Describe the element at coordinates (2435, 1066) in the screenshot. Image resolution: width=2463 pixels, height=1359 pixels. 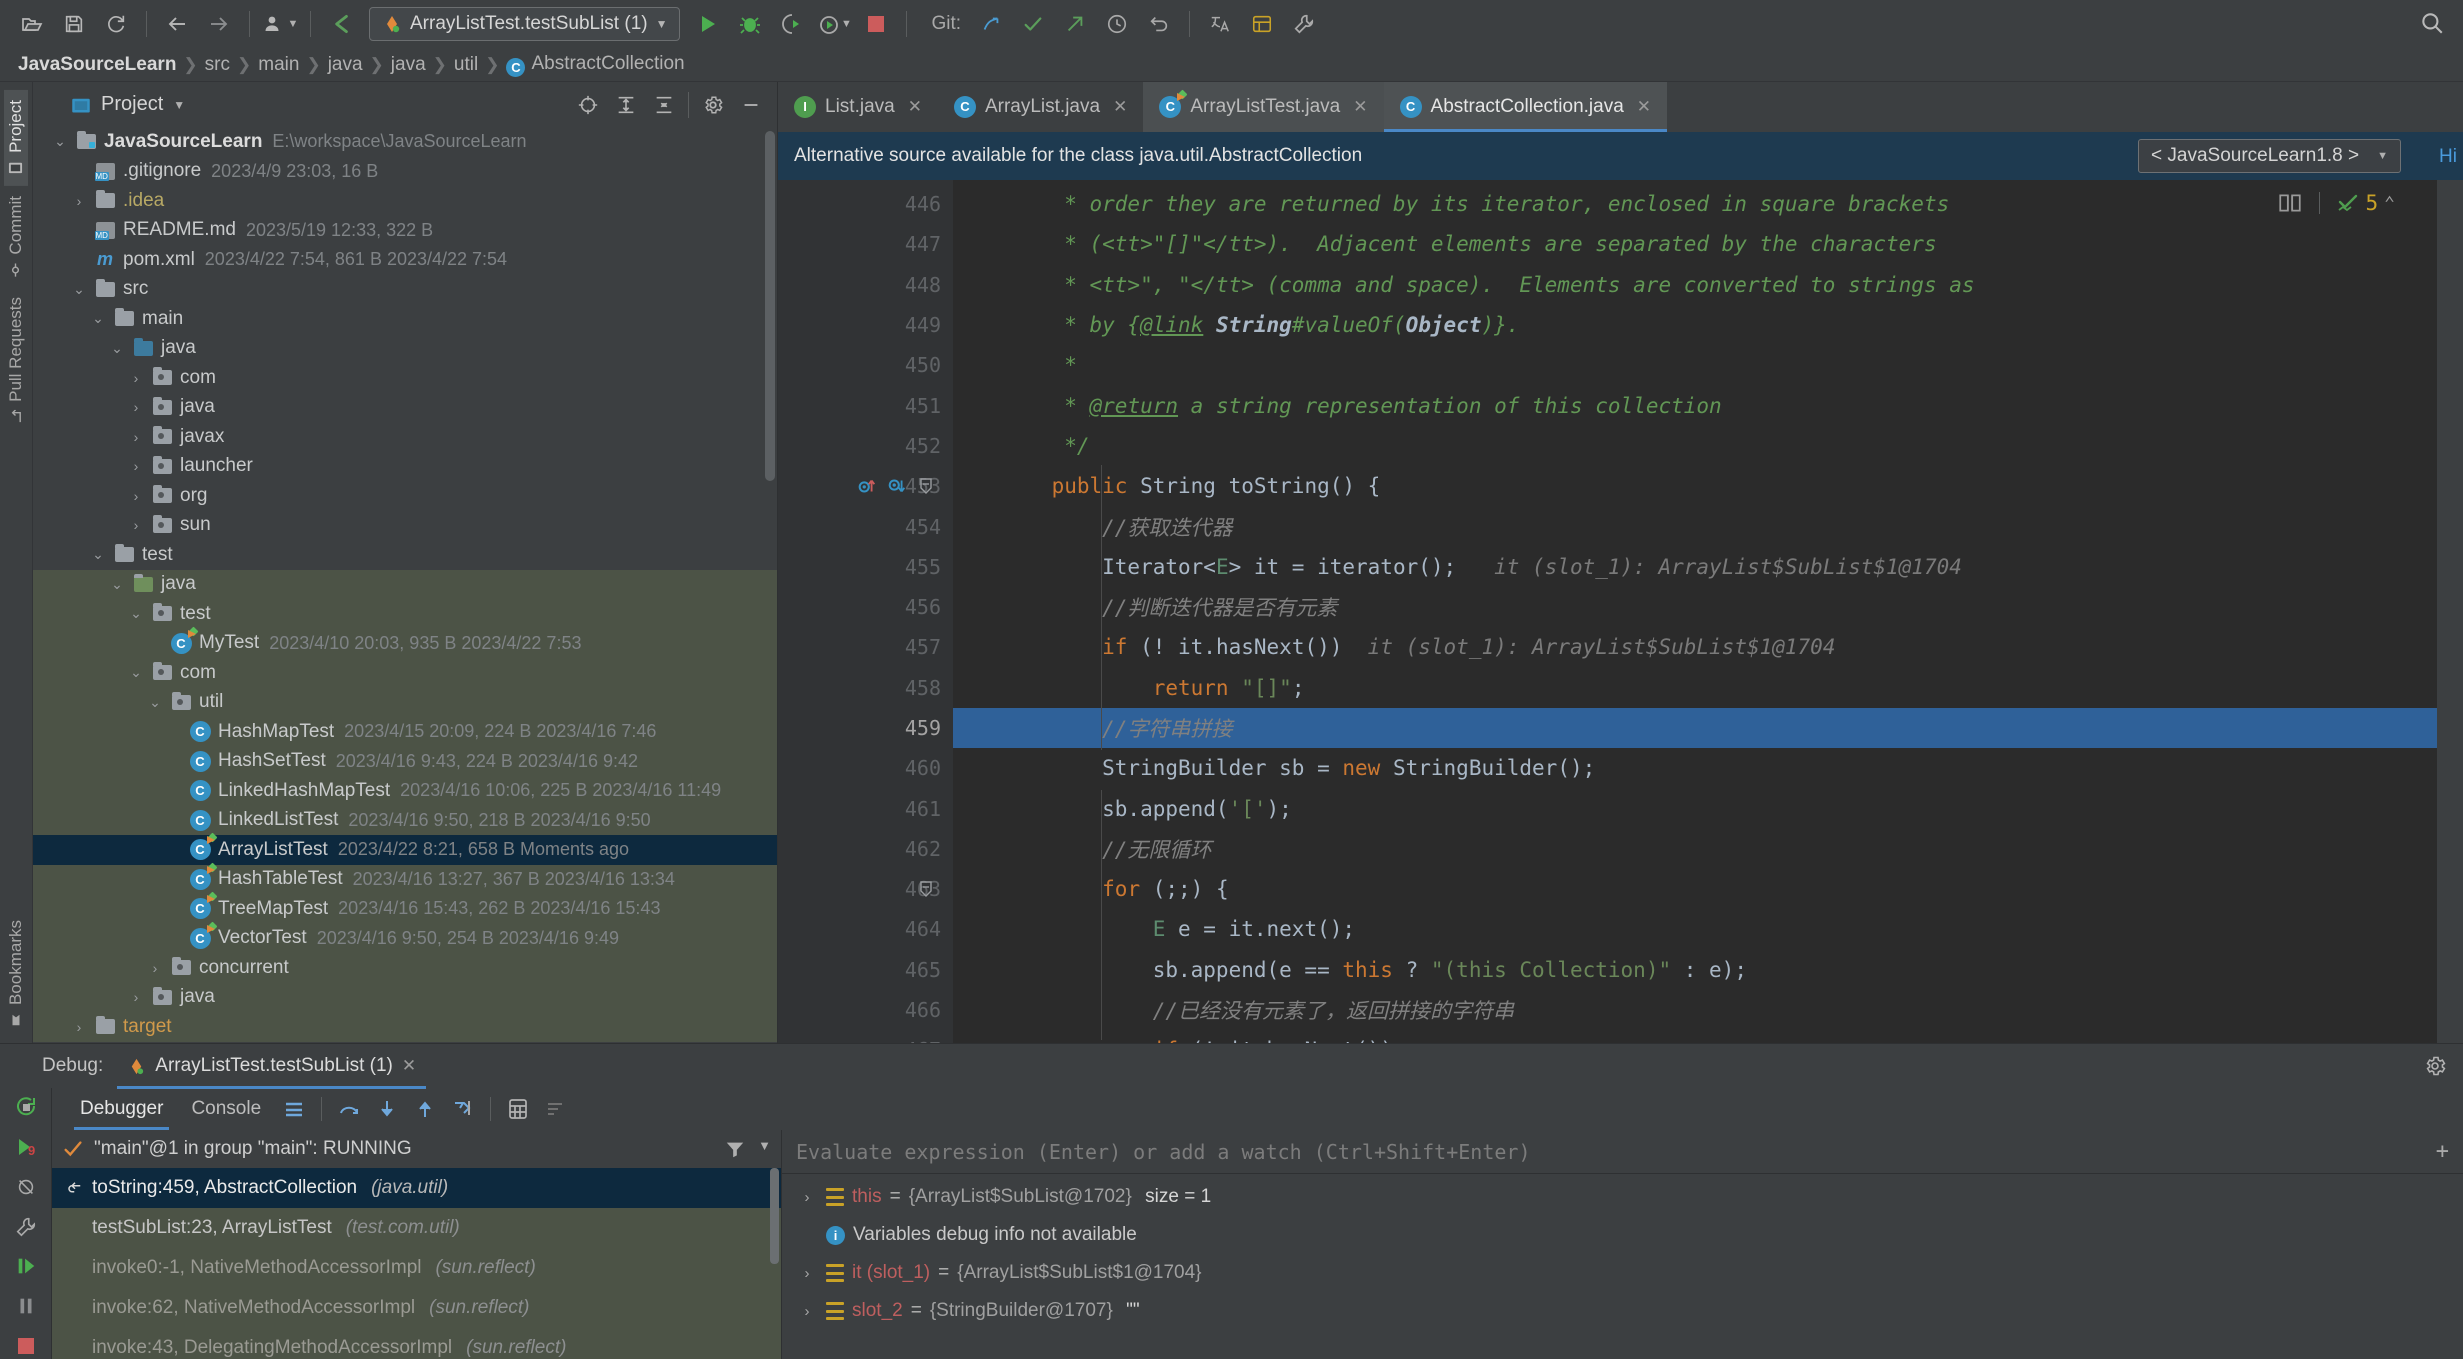
I see `debug-settings-gear-icon` at that location.